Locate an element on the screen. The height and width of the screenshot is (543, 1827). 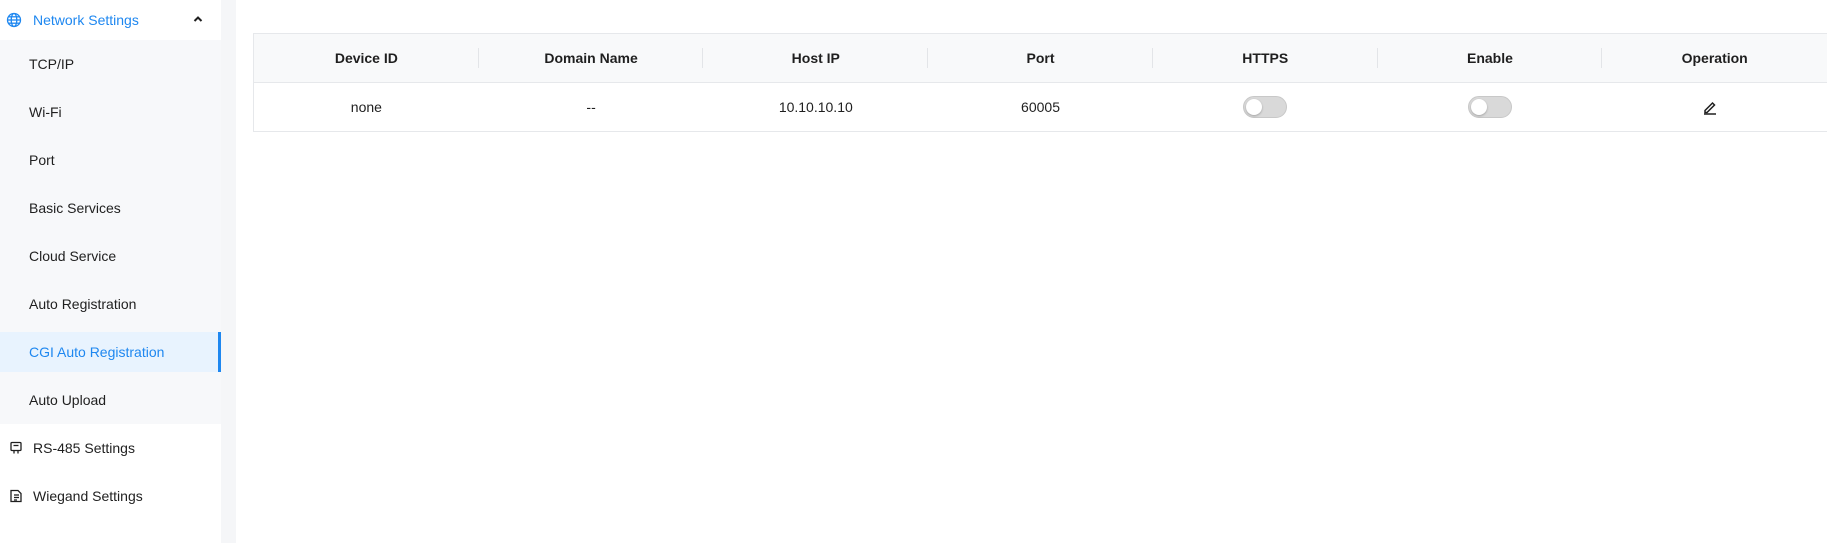
column-header-host-ip: Host IP is located at coordinates (815, 58).